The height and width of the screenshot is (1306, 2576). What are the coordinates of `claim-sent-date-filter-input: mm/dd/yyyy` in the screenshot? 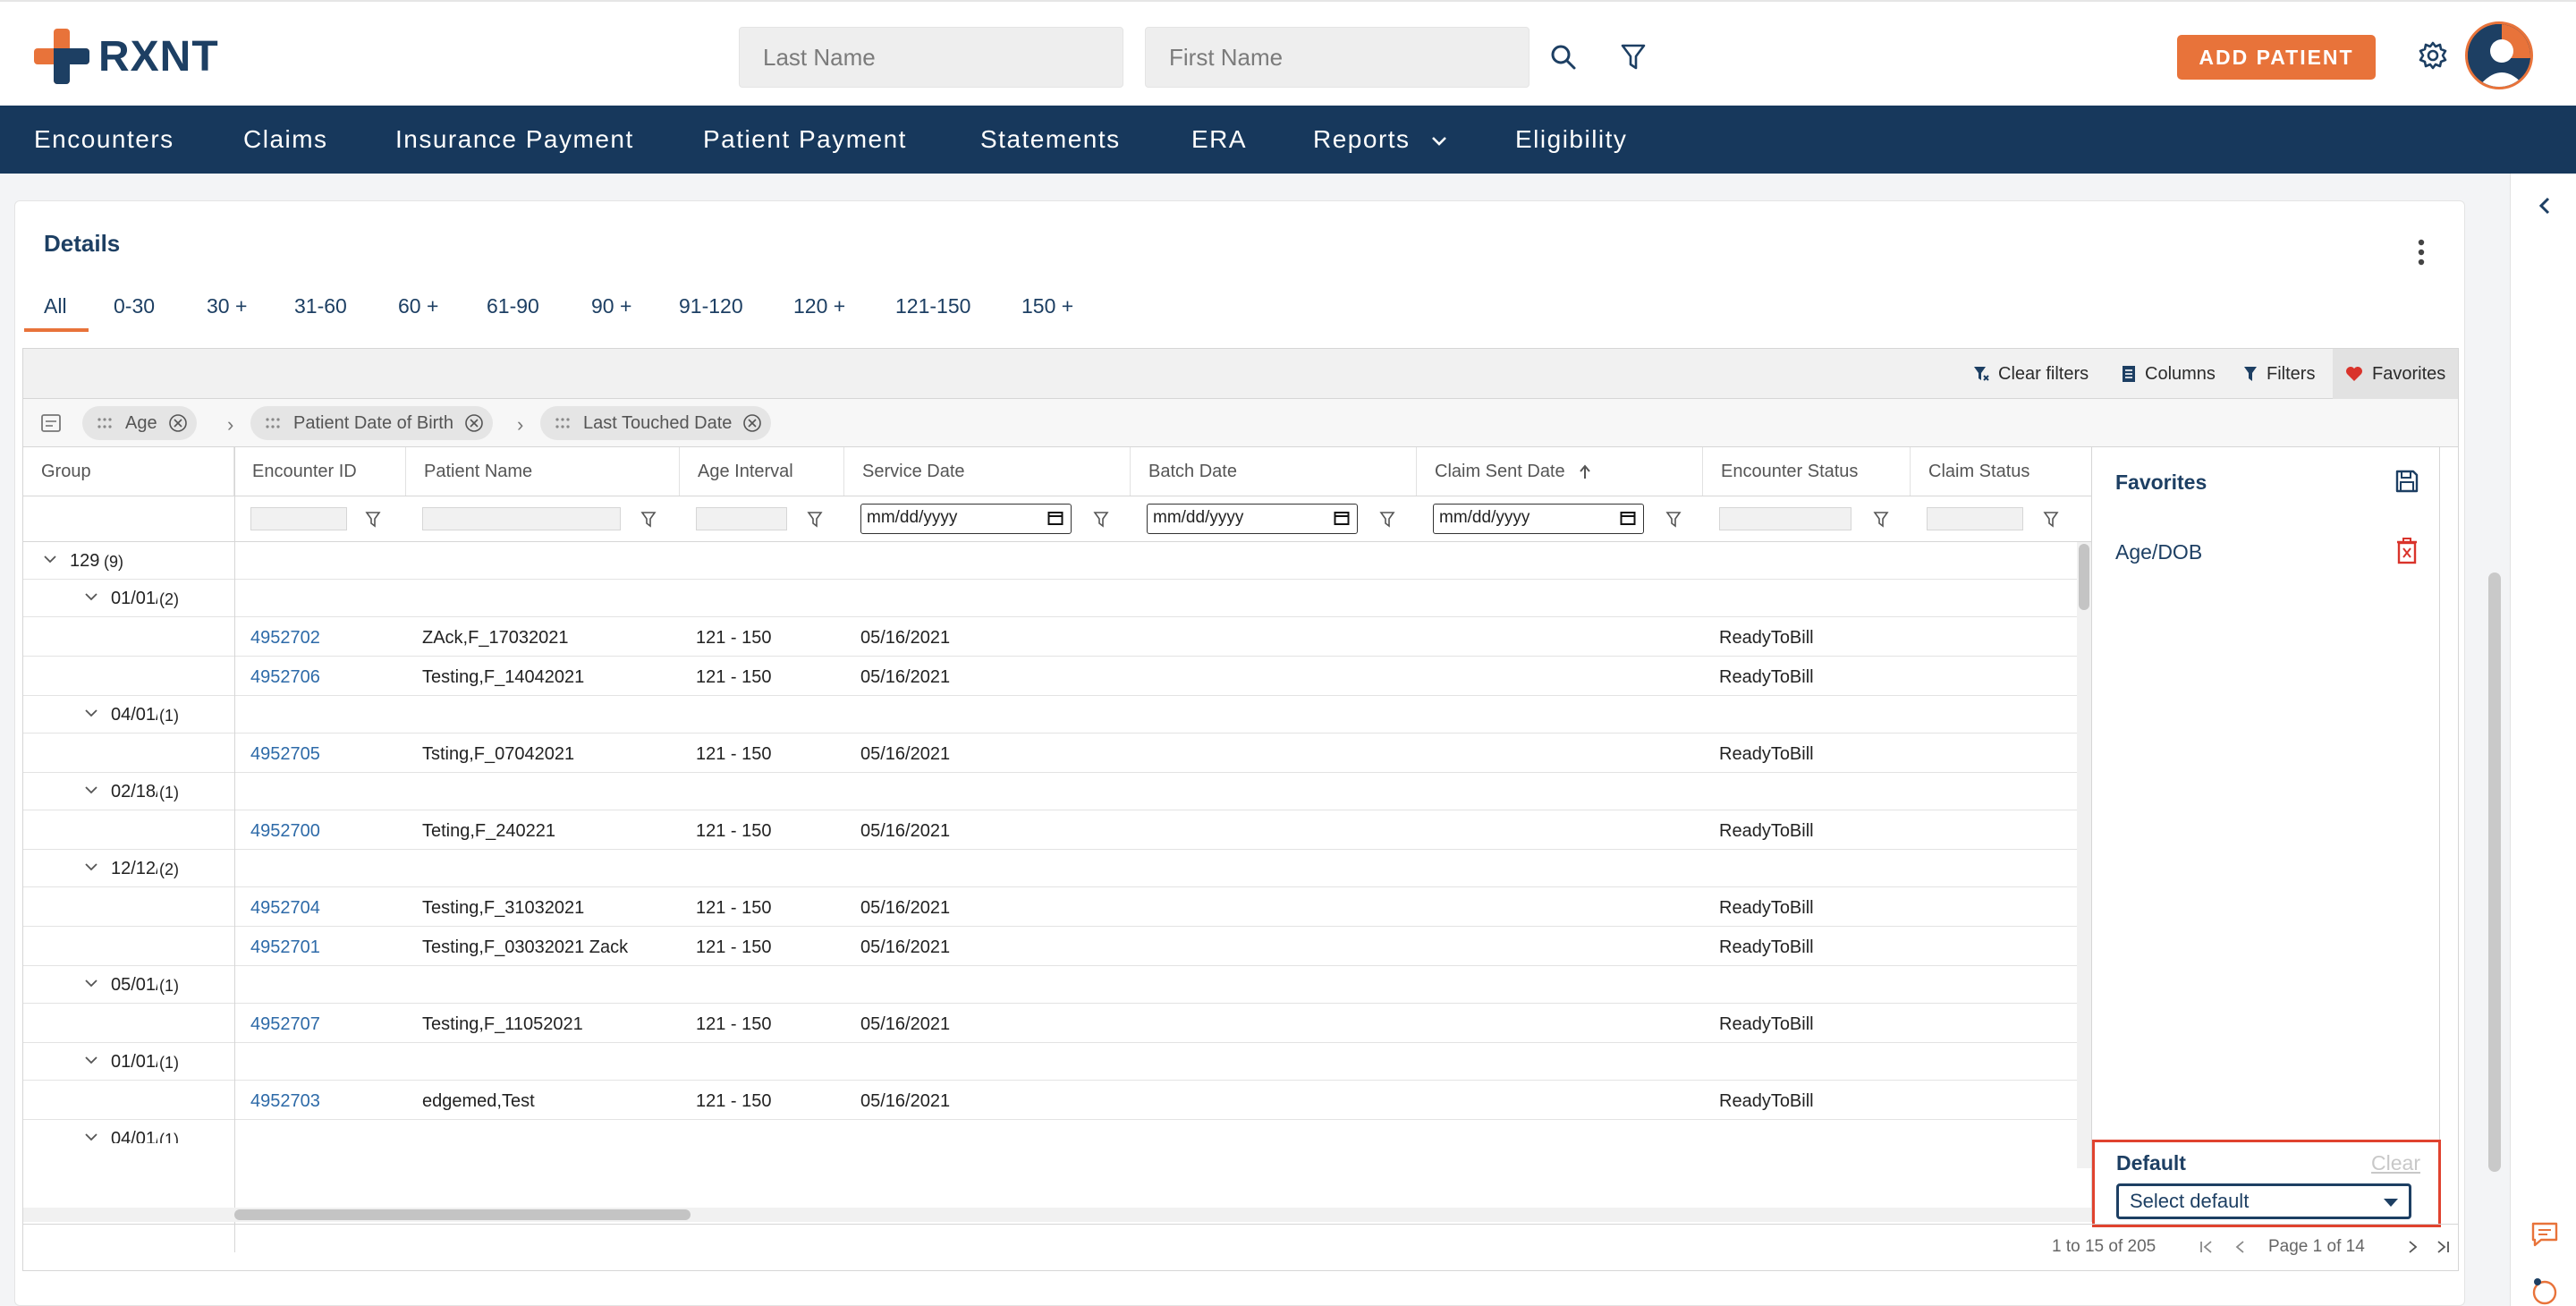 It's located at (1538, 519).